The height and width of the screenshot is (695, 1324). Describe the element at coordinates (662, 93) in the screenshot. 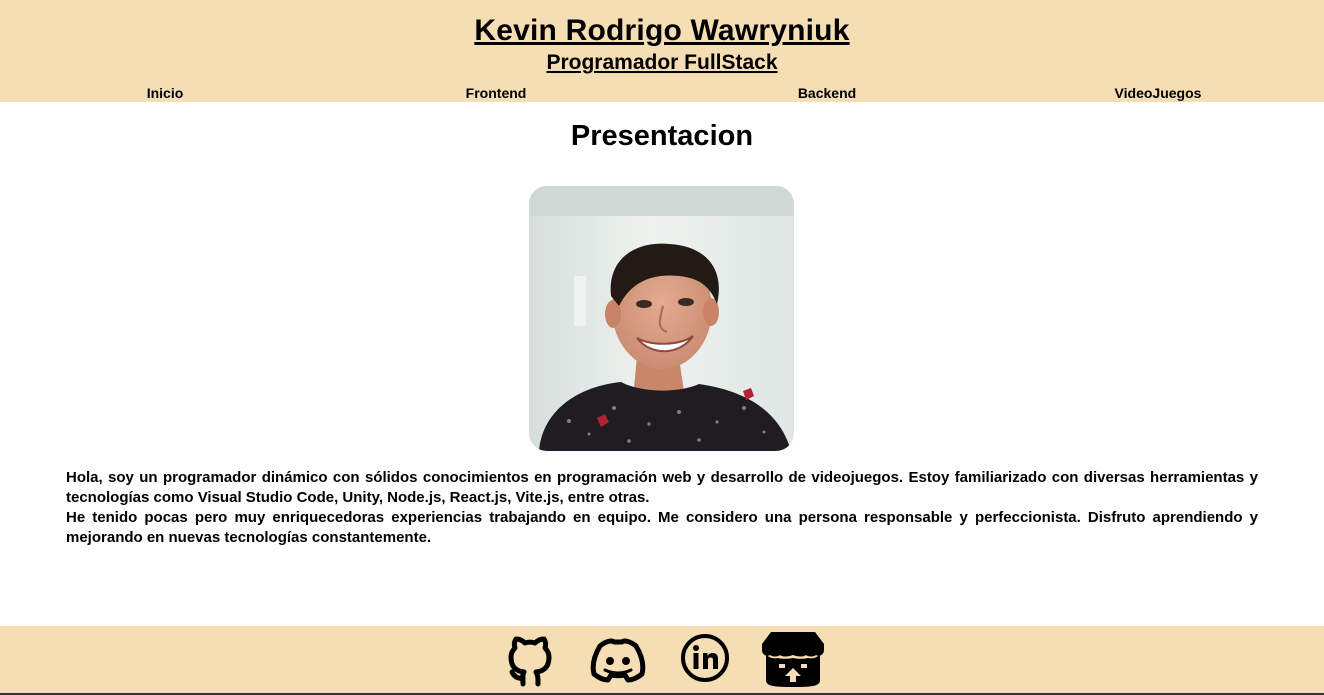

I see `main-nav: Inicio Frontend Backend VideoJuegos` at that location.